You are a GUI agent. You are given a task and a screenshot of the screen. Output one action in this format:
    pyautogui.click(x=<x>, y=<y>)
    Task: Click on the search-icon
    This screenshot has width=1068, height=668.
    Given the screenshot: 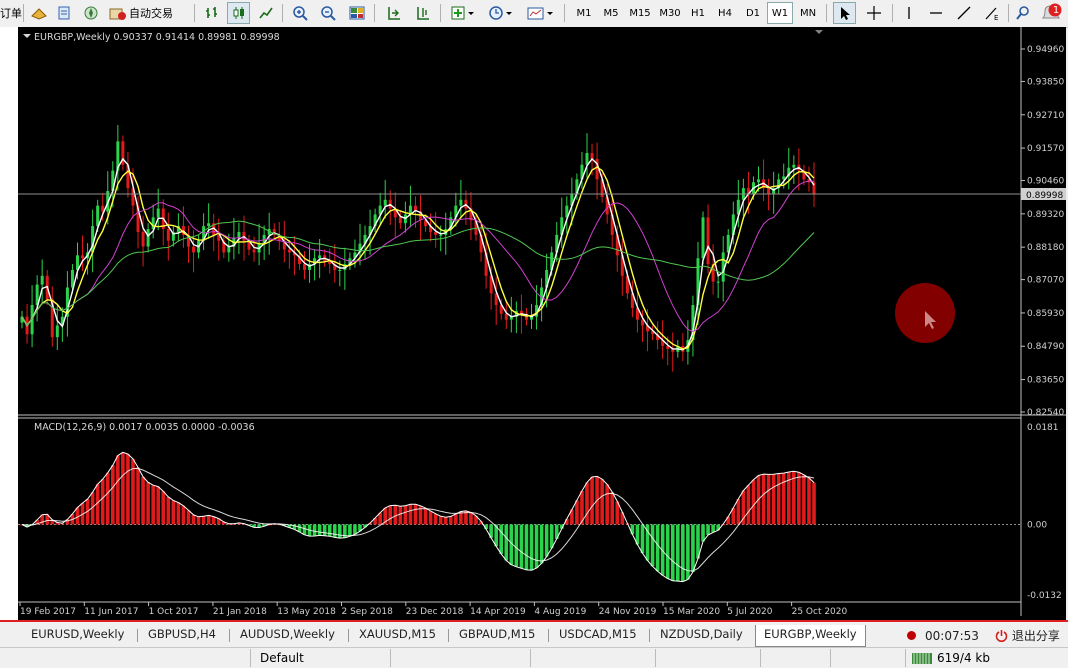 What is the action you would take?
    pyautogui.click(x=1022, y=13)
    